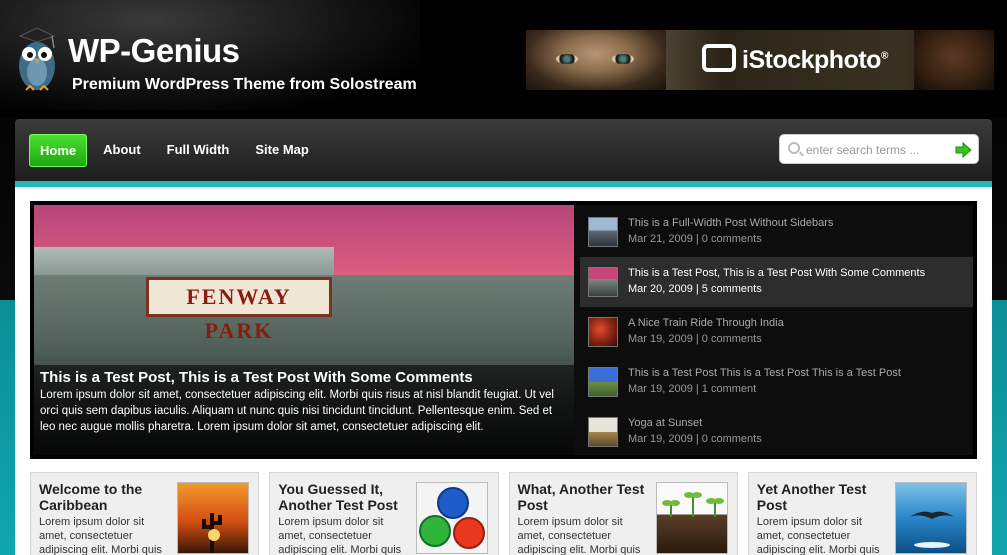  What do you see at coordinates (954, 60) in the screenshot?
I see `banner-face-right` at bounding box center [954, 60].